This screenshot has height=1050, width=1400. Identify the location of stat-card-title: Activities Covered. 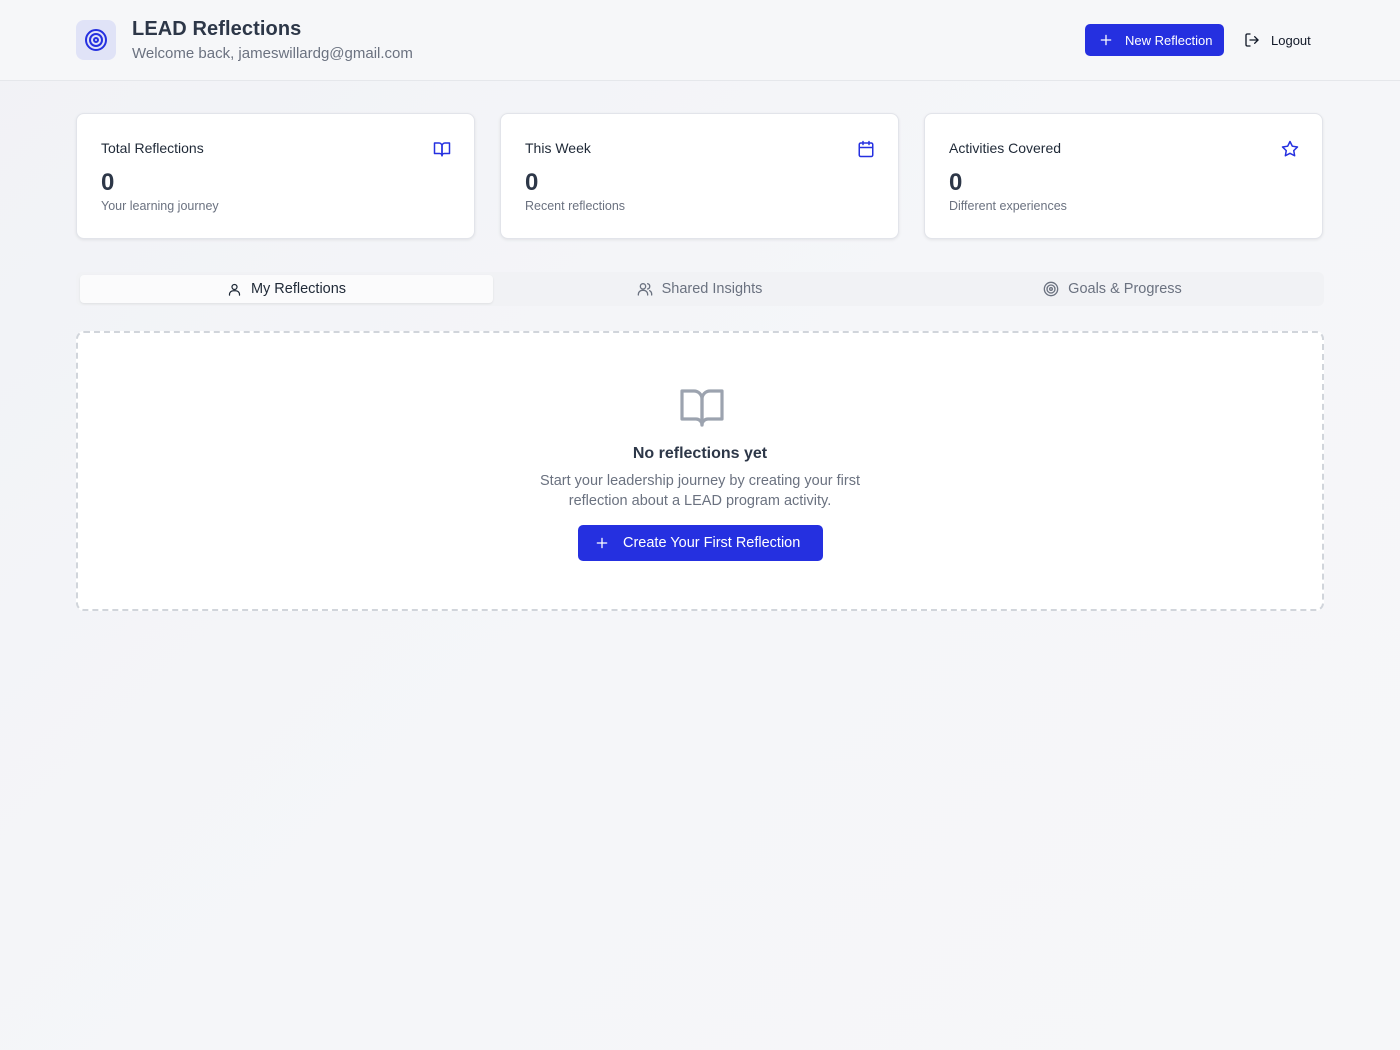
(1005, 148).